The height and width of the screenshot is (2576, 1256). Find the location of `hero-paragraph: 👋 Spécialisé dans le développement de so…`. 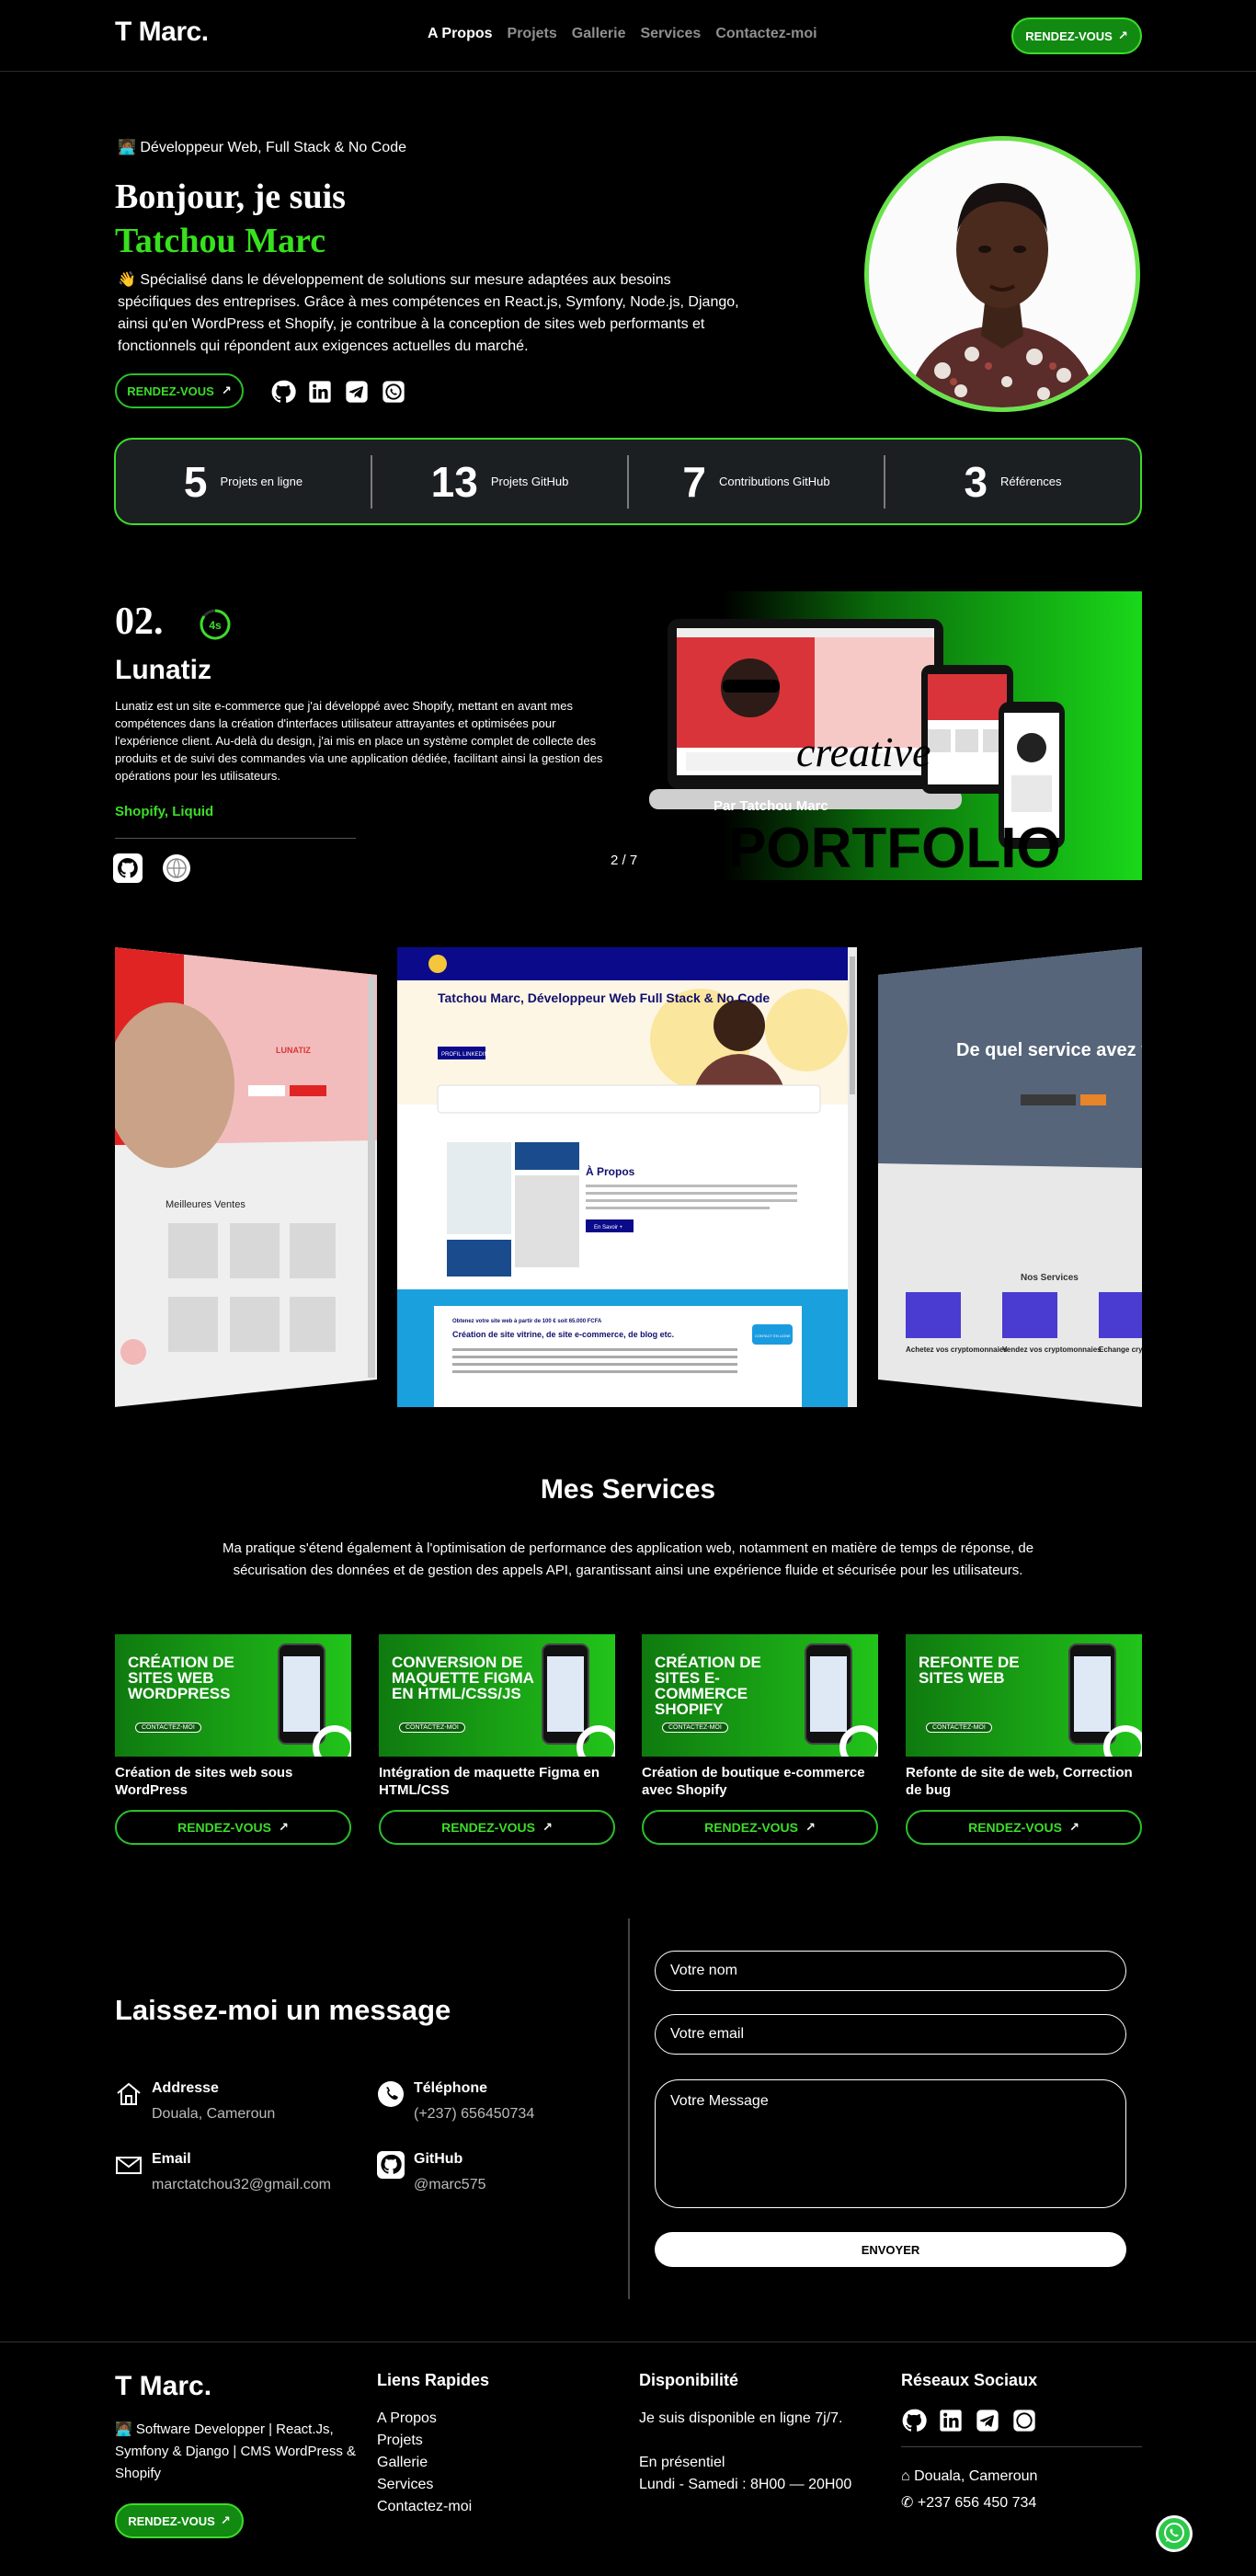

hero-paragraph: 👋 Spécialisé dans le développement de so… is located at coordinates (430, 314).